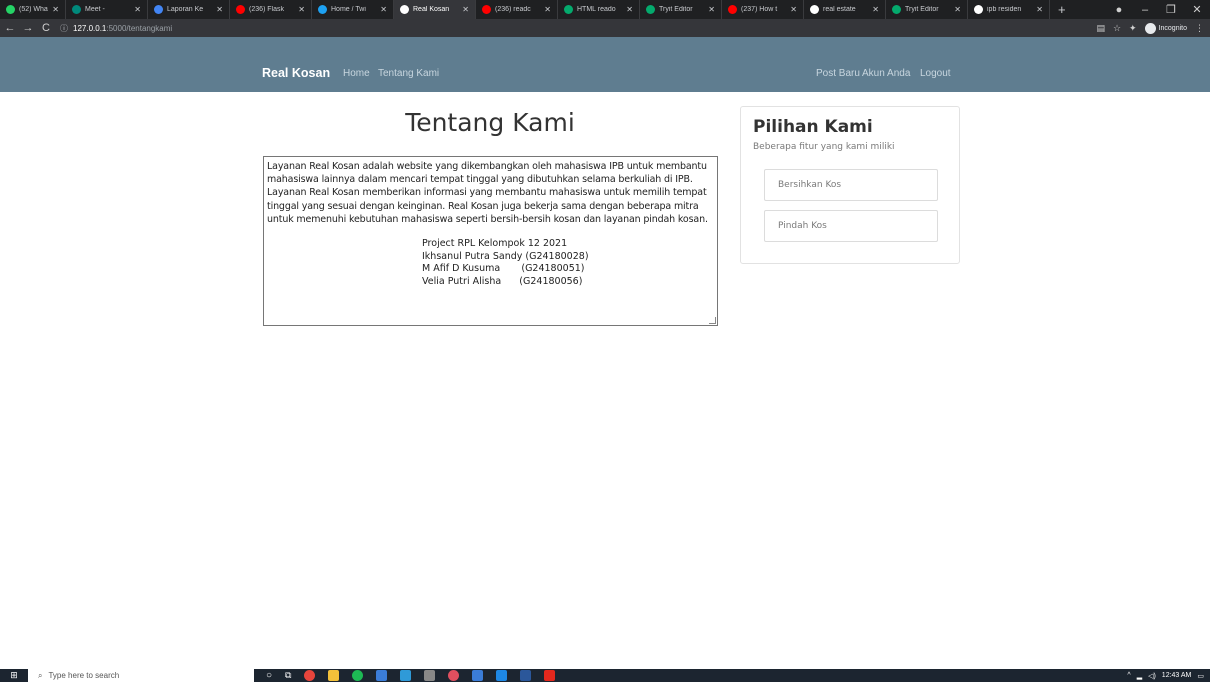 The height and width of the screenshot is (682, 1210). I want to click on browser-tab: ipb residen ✕, so click(1009, 9).